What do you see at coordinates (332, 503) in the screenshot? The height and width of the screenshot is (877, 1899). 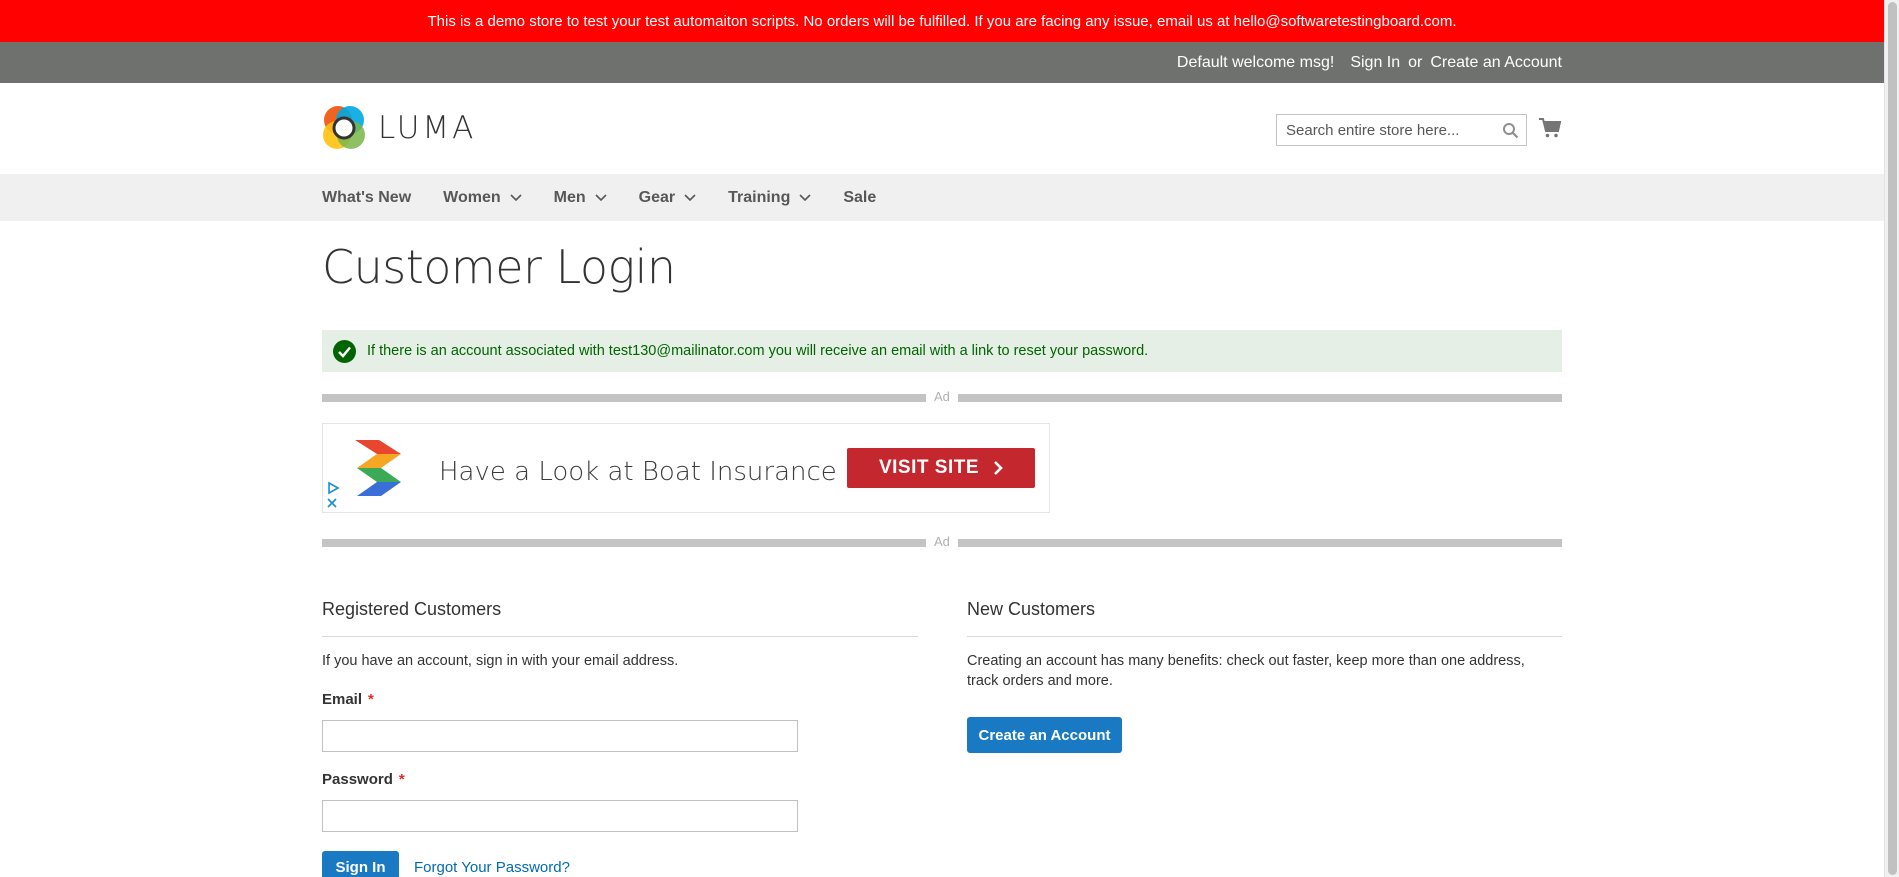 I see `close-icon` at bounding box center [332, 503].